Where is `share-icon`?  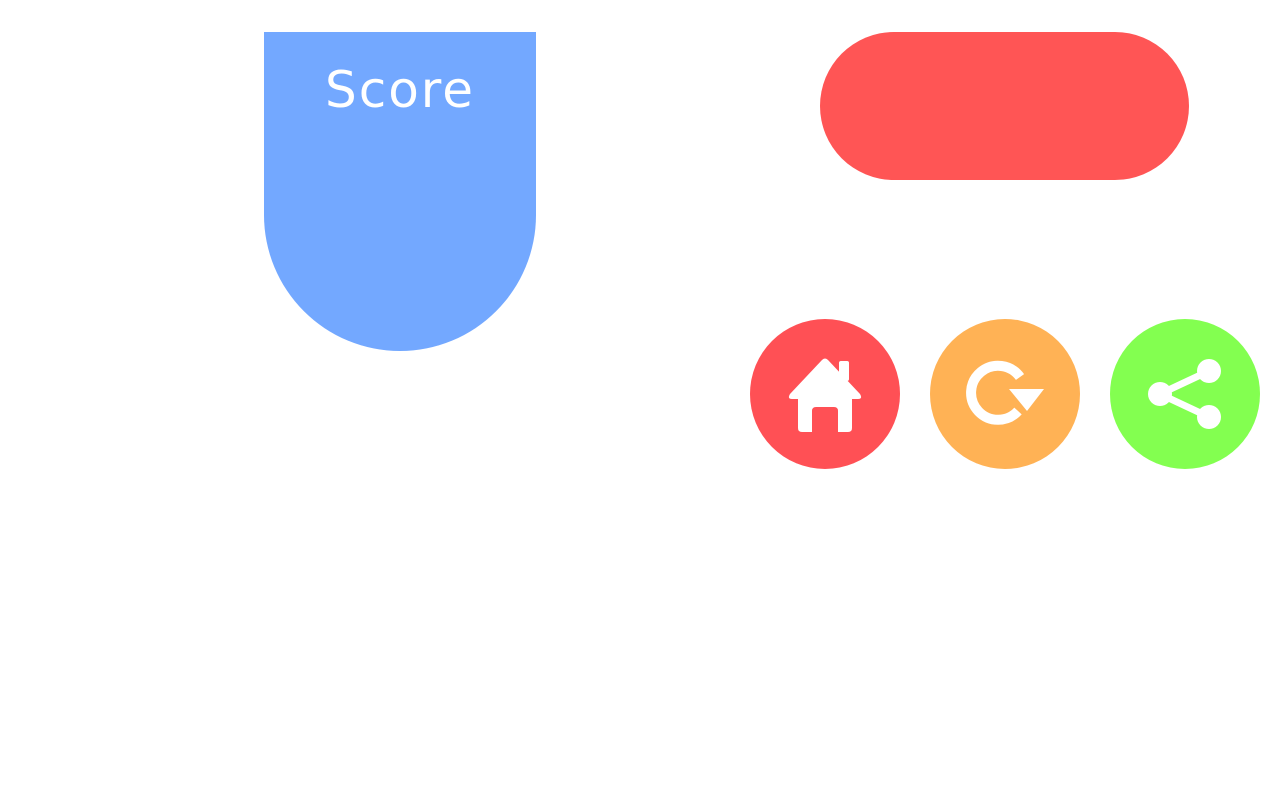 share-icon is located at coordinates (1184, 394).